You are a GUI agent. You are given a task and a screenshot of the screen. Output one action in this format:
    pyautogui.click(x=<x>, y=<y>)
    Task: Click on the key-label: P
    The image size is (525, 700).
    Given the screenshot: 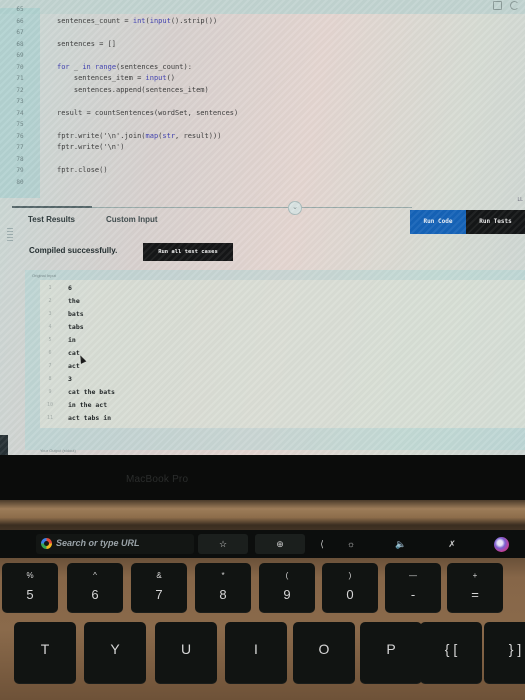 What is the action you would take?
    pyautogui.click(x=391, y=649)
    